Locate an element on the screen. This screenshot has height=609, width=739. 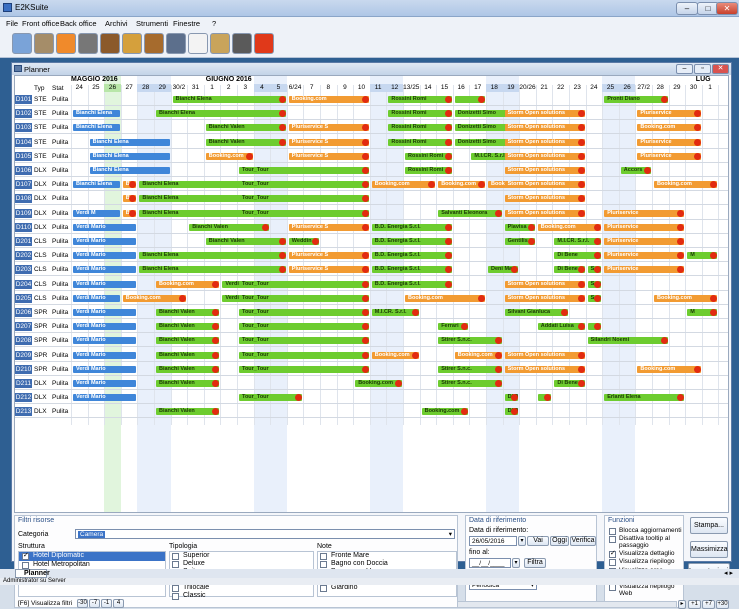
room-number: D212 is located at coordinates (23, 398).